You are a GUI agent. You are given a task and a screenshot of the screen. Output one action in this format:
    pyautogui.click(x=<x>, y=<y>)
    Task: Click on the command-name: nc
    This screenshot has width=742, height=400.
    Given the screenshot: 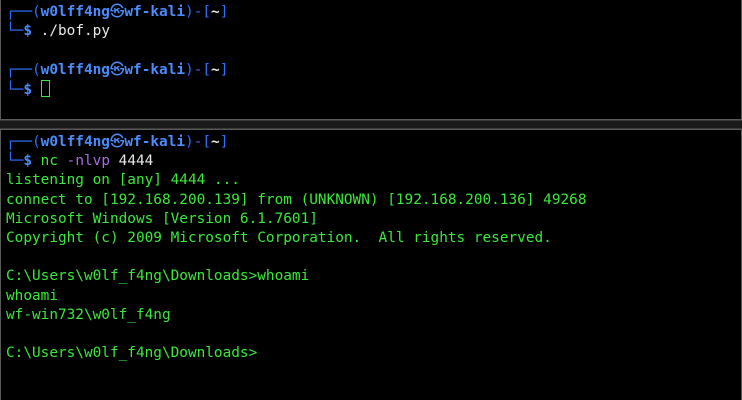 What is the action you would take?
    pyautogui.click(x=49, y=161)
    